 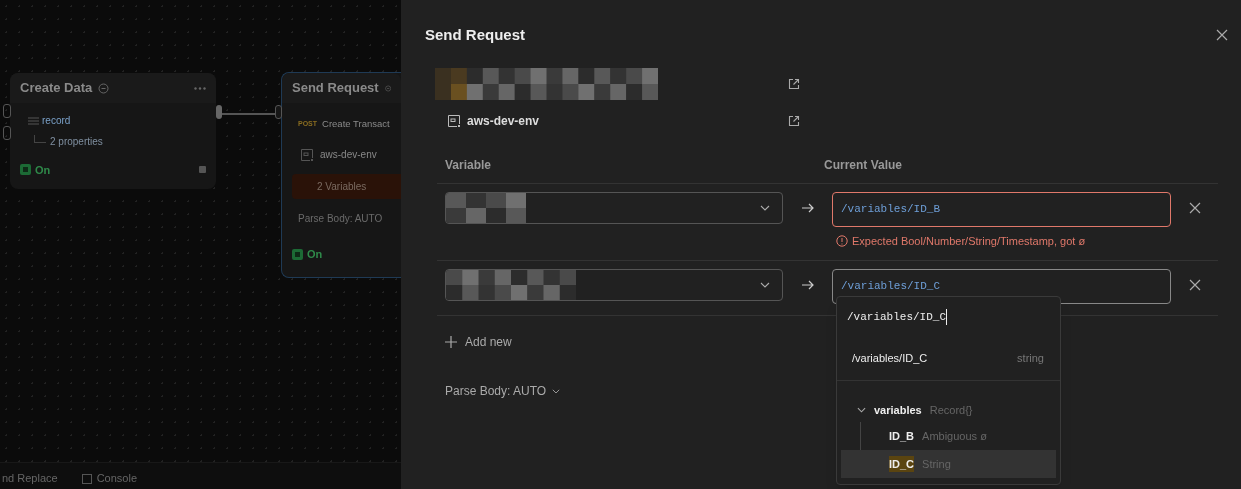 I want to click on value-field: /variables/ID_B, so click(x=1001, y=209).